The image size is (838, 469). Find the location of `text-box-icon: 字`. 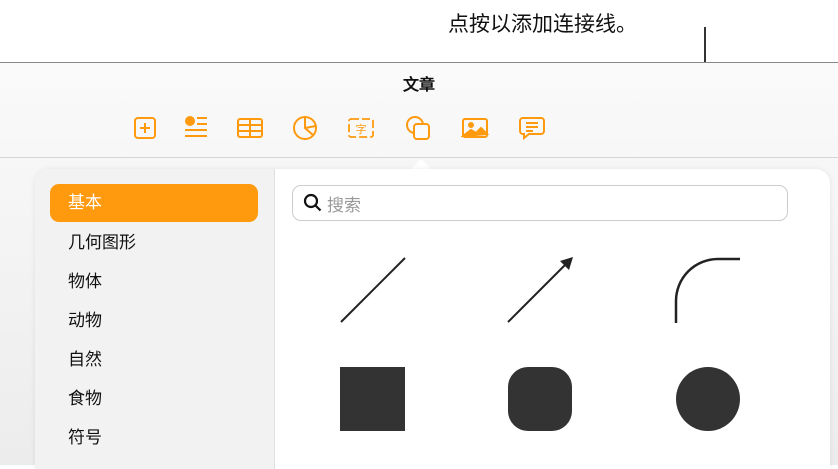

text-box-icon: 字 is located at coordinates (361, 128).